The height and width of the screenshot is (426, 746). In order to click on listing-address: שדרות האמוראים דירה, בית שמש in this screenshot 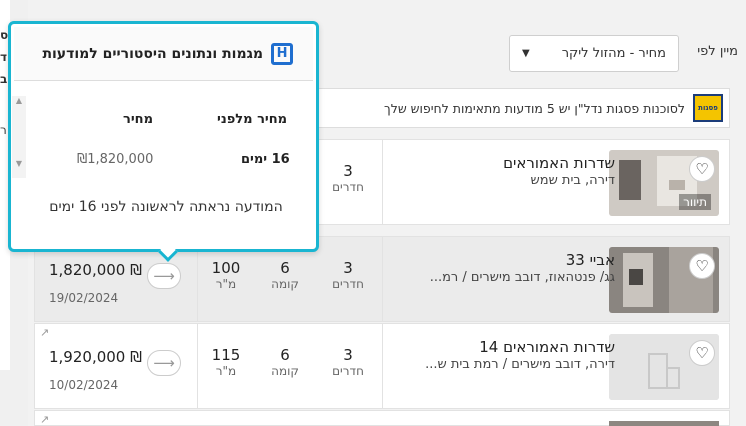, I will do `click(499, 171)`.